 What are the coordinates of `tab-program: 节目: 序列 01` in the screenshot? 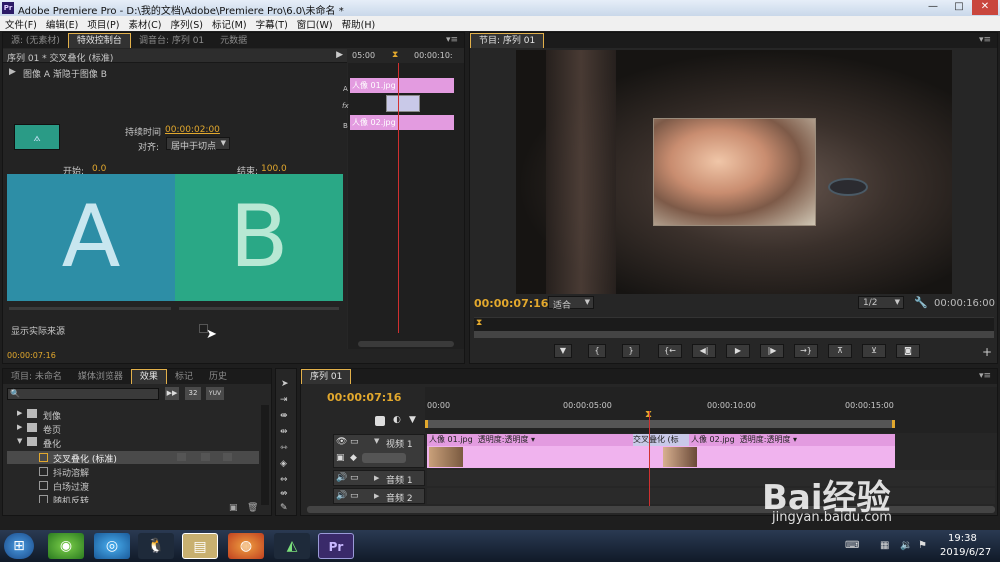 It's located at (507, 40).